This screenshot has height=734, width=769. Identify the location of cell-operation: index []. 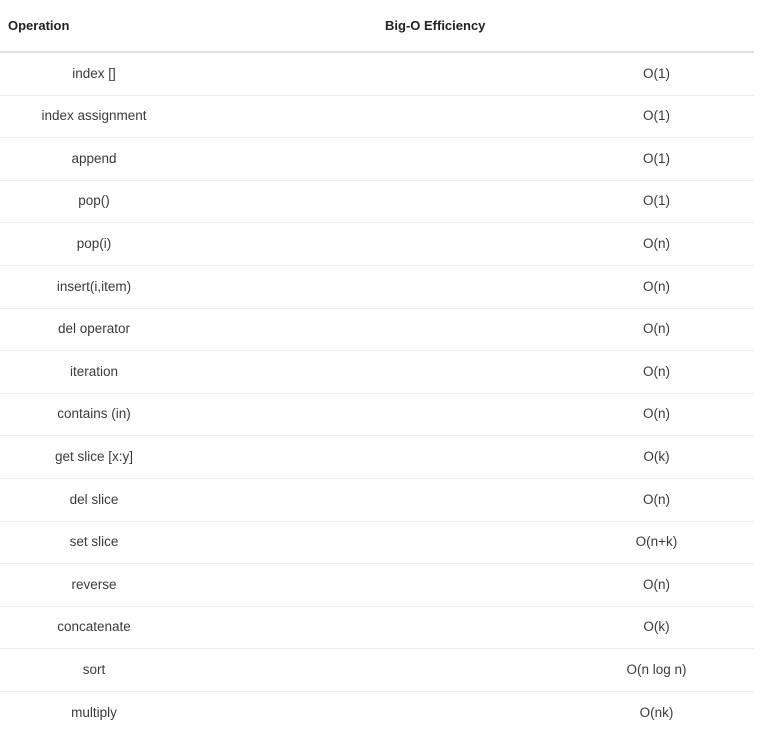
(187, 74).